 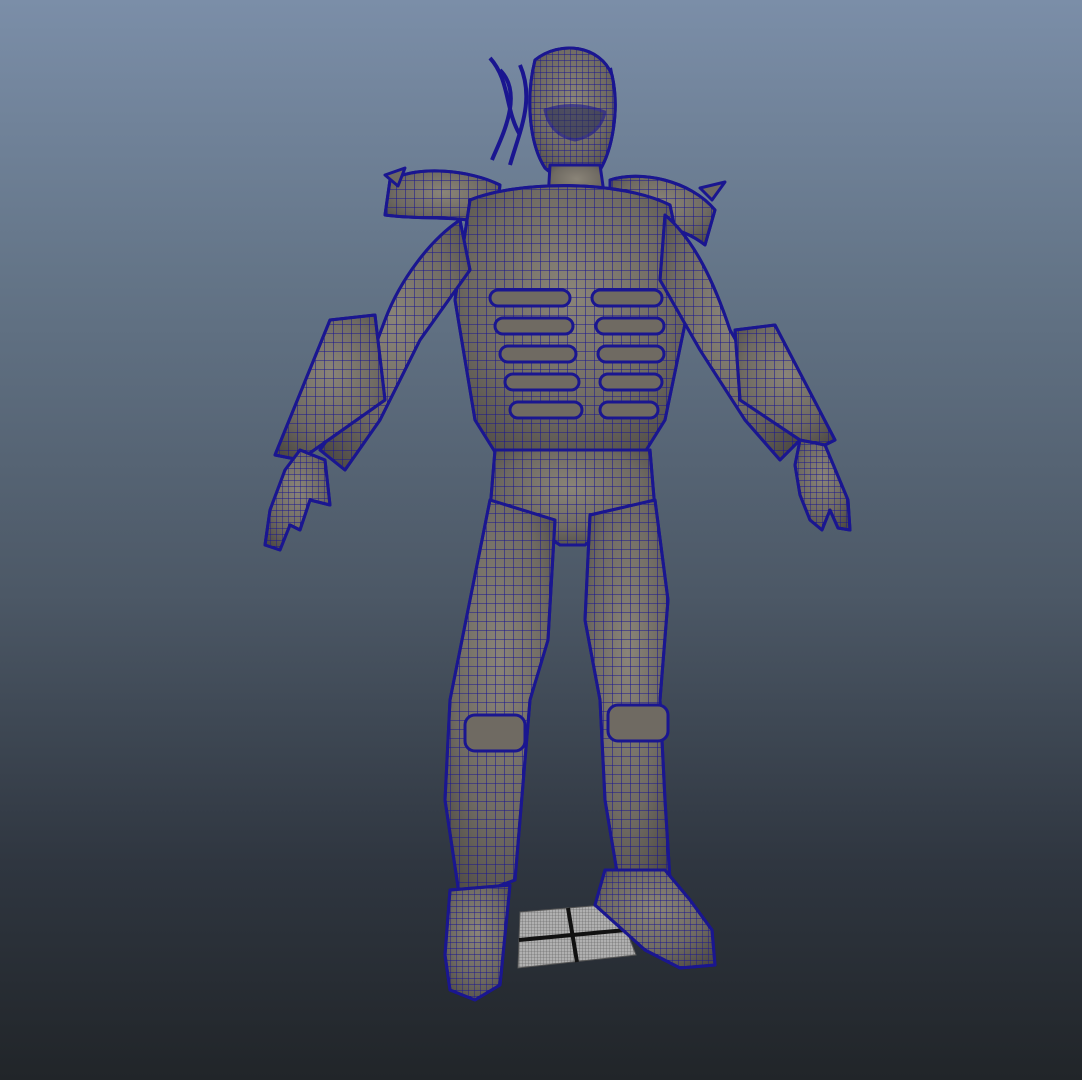 What do you see at coordinates (500, 700) in the screenshot?
I see `leg-left` at bounding box center [500, 700].